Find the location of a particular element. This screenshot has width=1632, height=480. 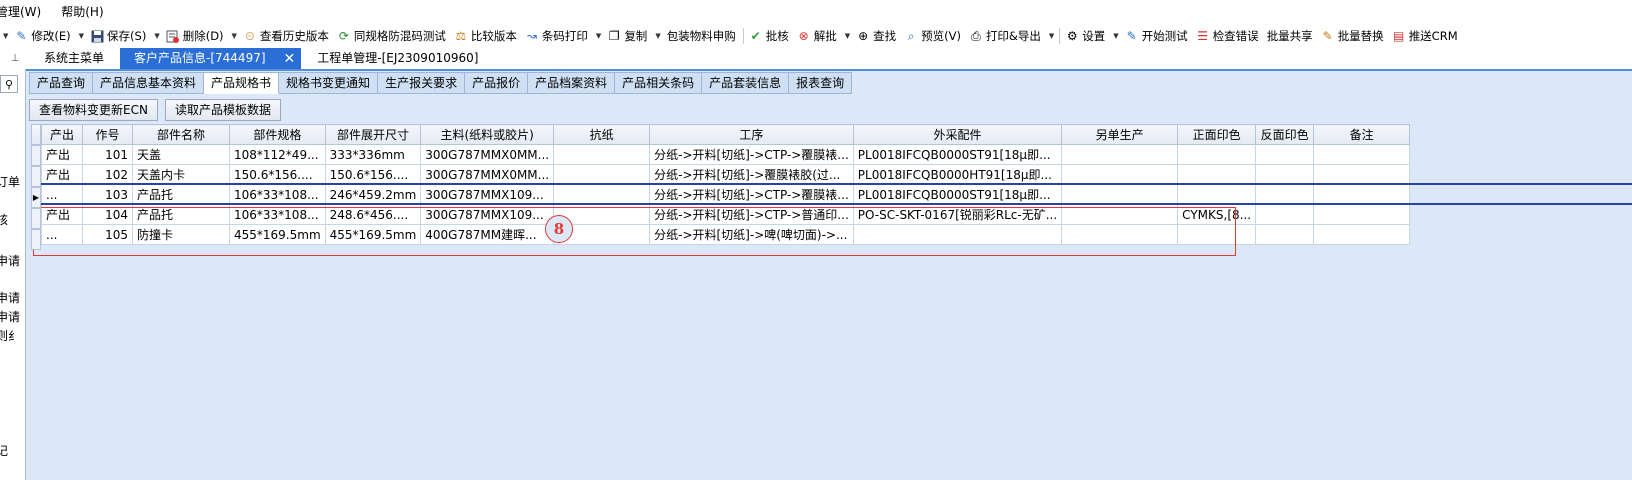

delete-button: 删除(D) is located at coordinates (196, 36).